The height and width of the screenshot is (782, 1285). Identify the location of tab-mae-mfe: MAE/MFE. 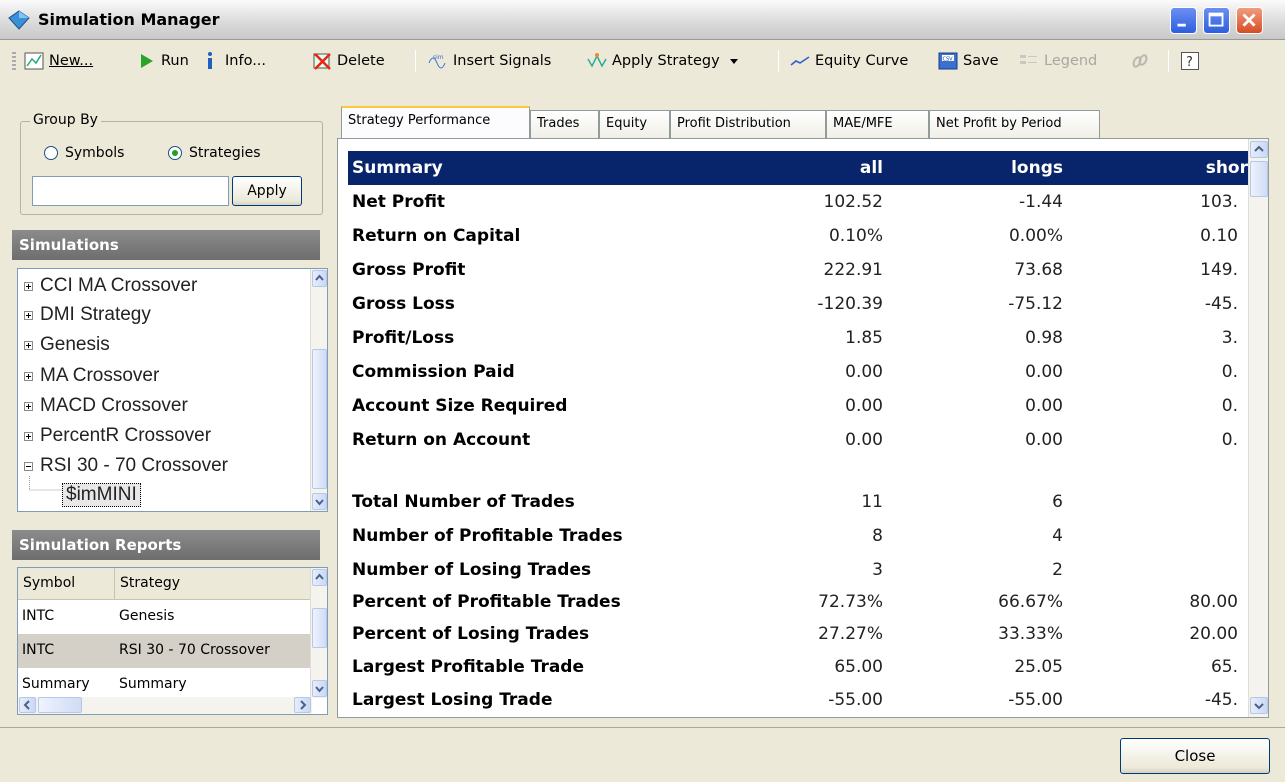
(877, 124).